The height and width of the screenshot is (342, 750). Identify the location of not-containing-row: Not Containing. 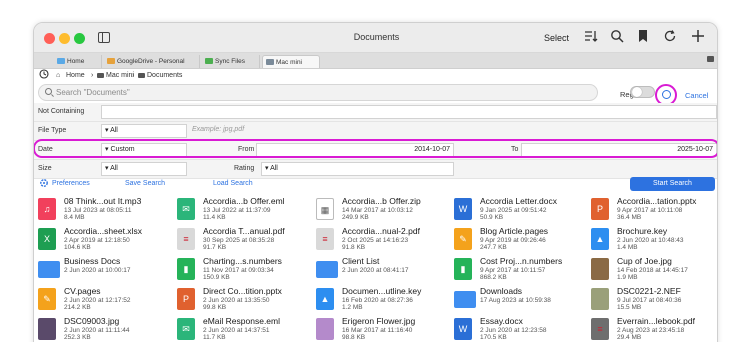
(375, 112).